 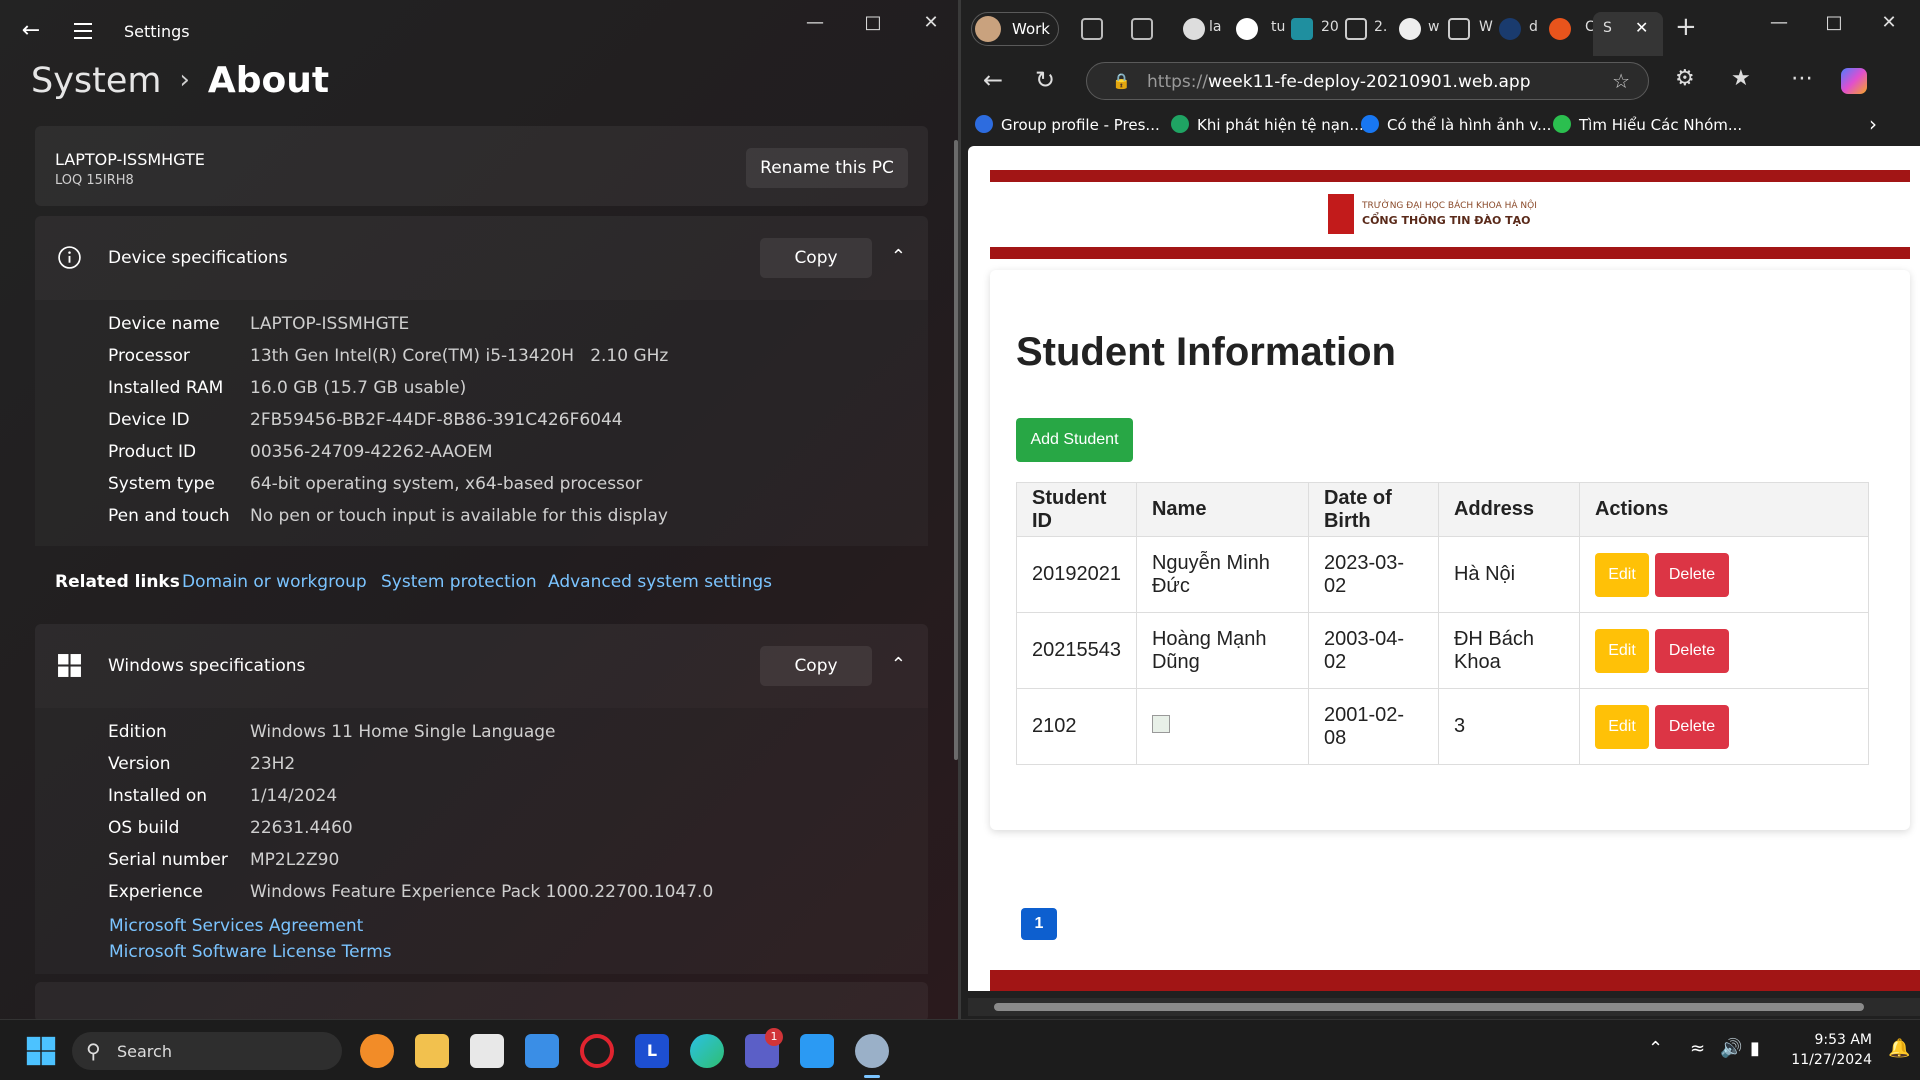 What do you see at coordinates (1015, 29) in the screenshot?
I see `profile-button: Work` at bounding box center [1015, 29].